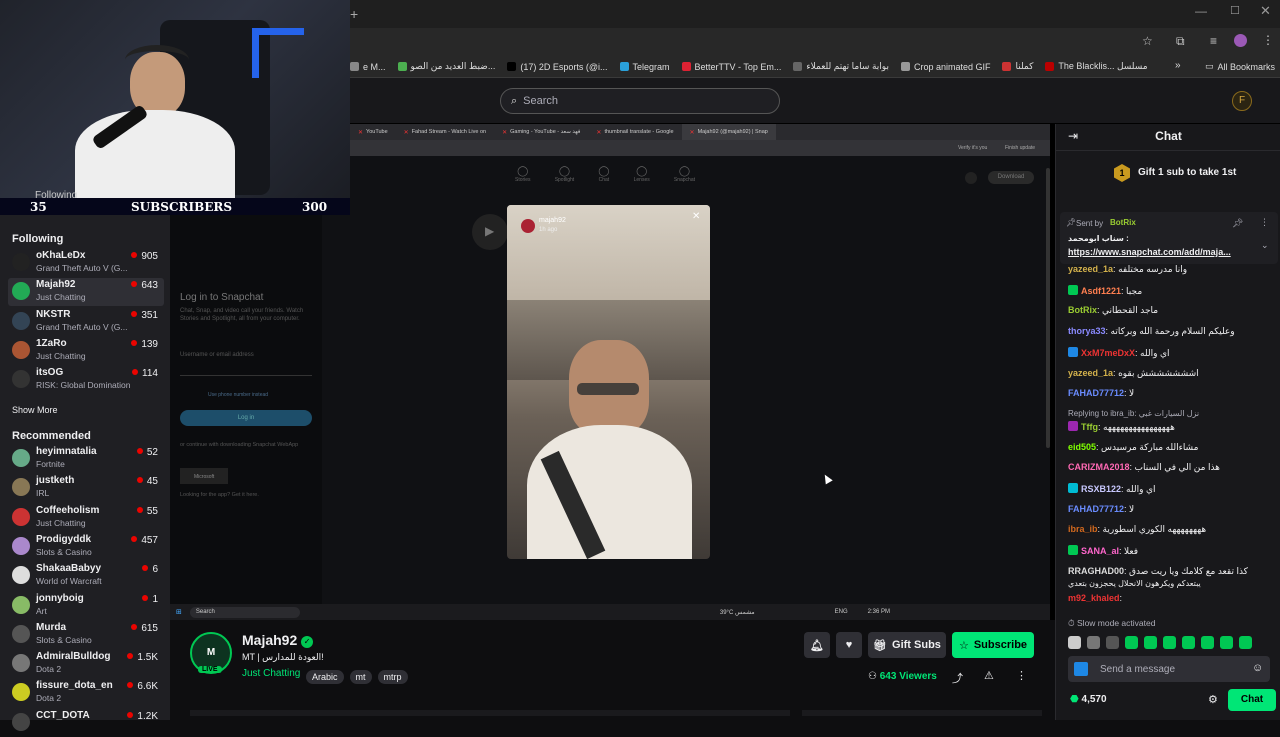 This screenshot has width=1280, height=737. What do you see at coordinates (817, 645) in the screenshot?
I see `notification-bell-button: 🔔︎` at bounding box center [817, 645].